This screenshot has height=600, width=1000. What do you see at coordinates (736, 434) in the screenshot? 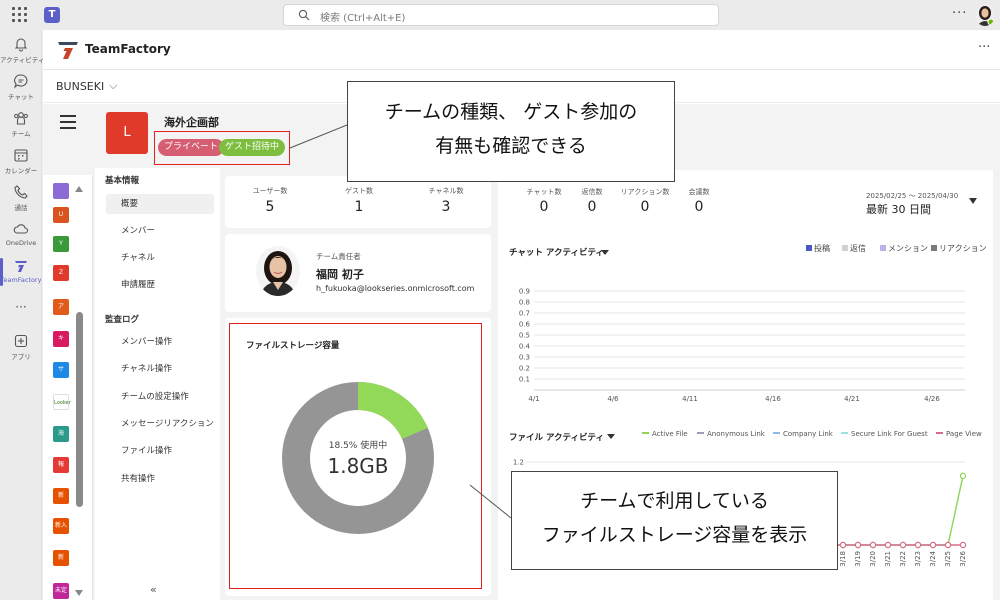
I see `legend-label: Anonymous Link` at bounding box center [736, 434].